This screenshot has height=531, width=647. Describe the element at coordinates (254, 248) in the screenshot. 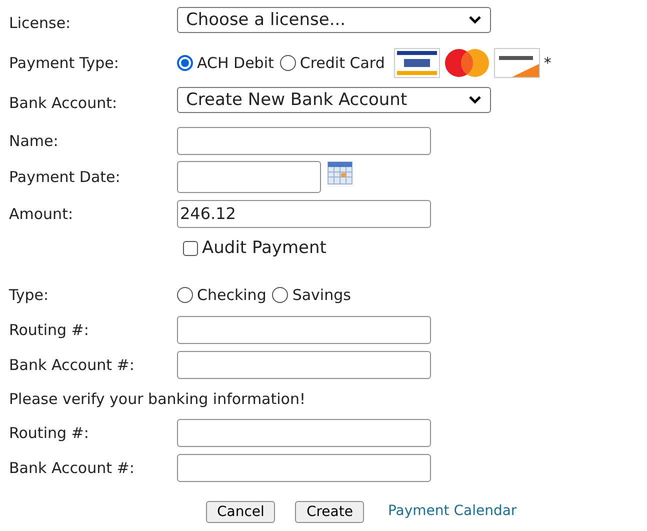

I see `audit-payment-checkbox: Audit Payment` at that location.